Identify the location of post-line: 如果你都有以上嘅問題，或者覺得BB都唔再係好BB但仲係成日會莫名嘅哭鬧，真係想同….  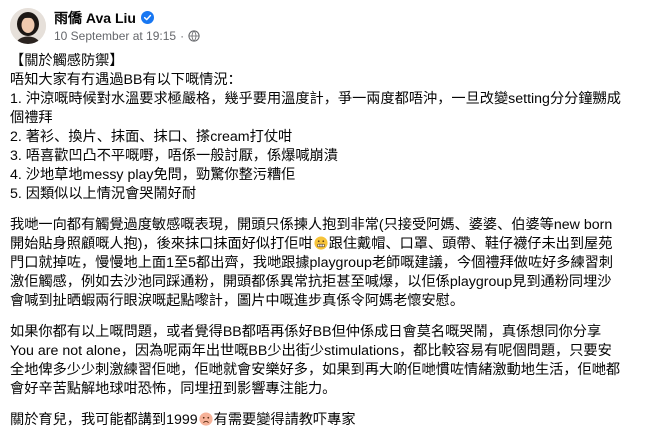
(306, 332).